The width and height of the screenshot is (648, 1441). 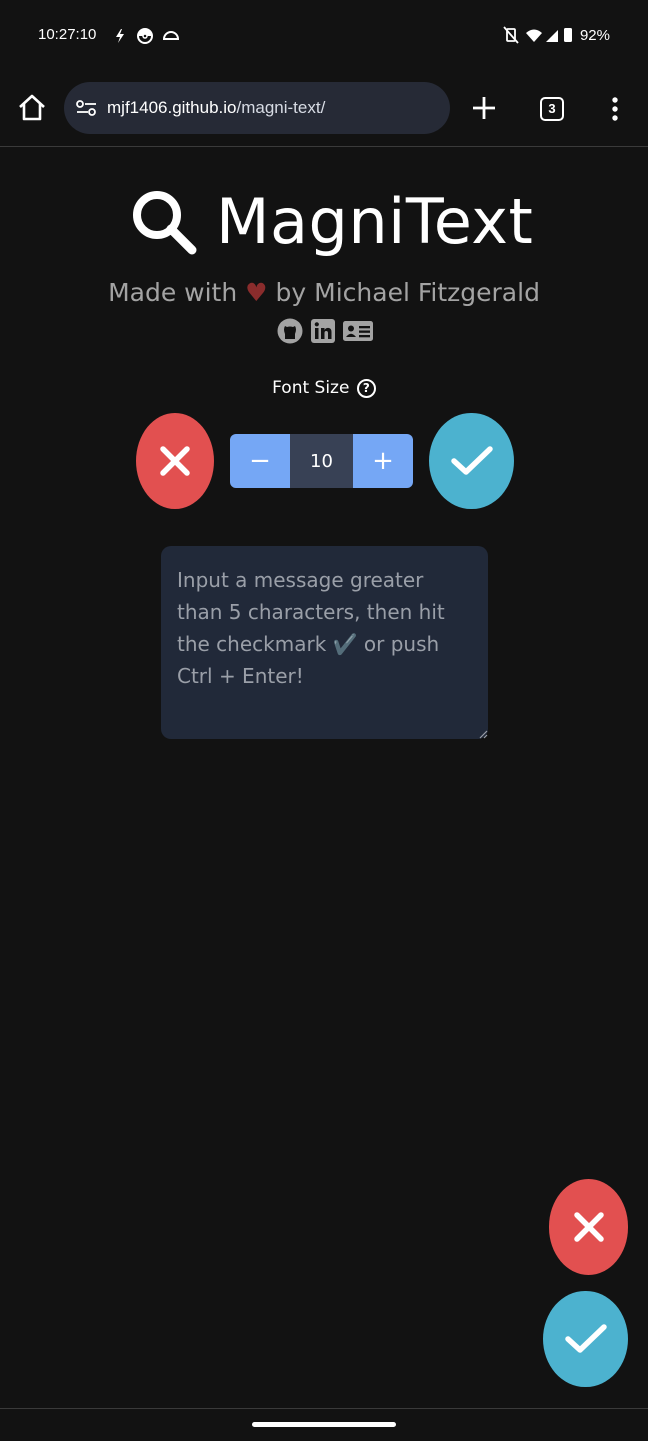 What do you see at coordinates (311, 388) in the screenshot?
I see `font-size-label-text: Font Size` at bounding box center [311, 388].